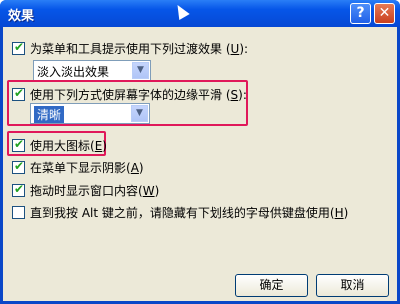 Image resolution: width=400 pixels, height=304 pixels. I want to click on menu-effect-option: ✔ 为菜单和工具提示使用下列过渡效果 (U):, so click(130, 48).